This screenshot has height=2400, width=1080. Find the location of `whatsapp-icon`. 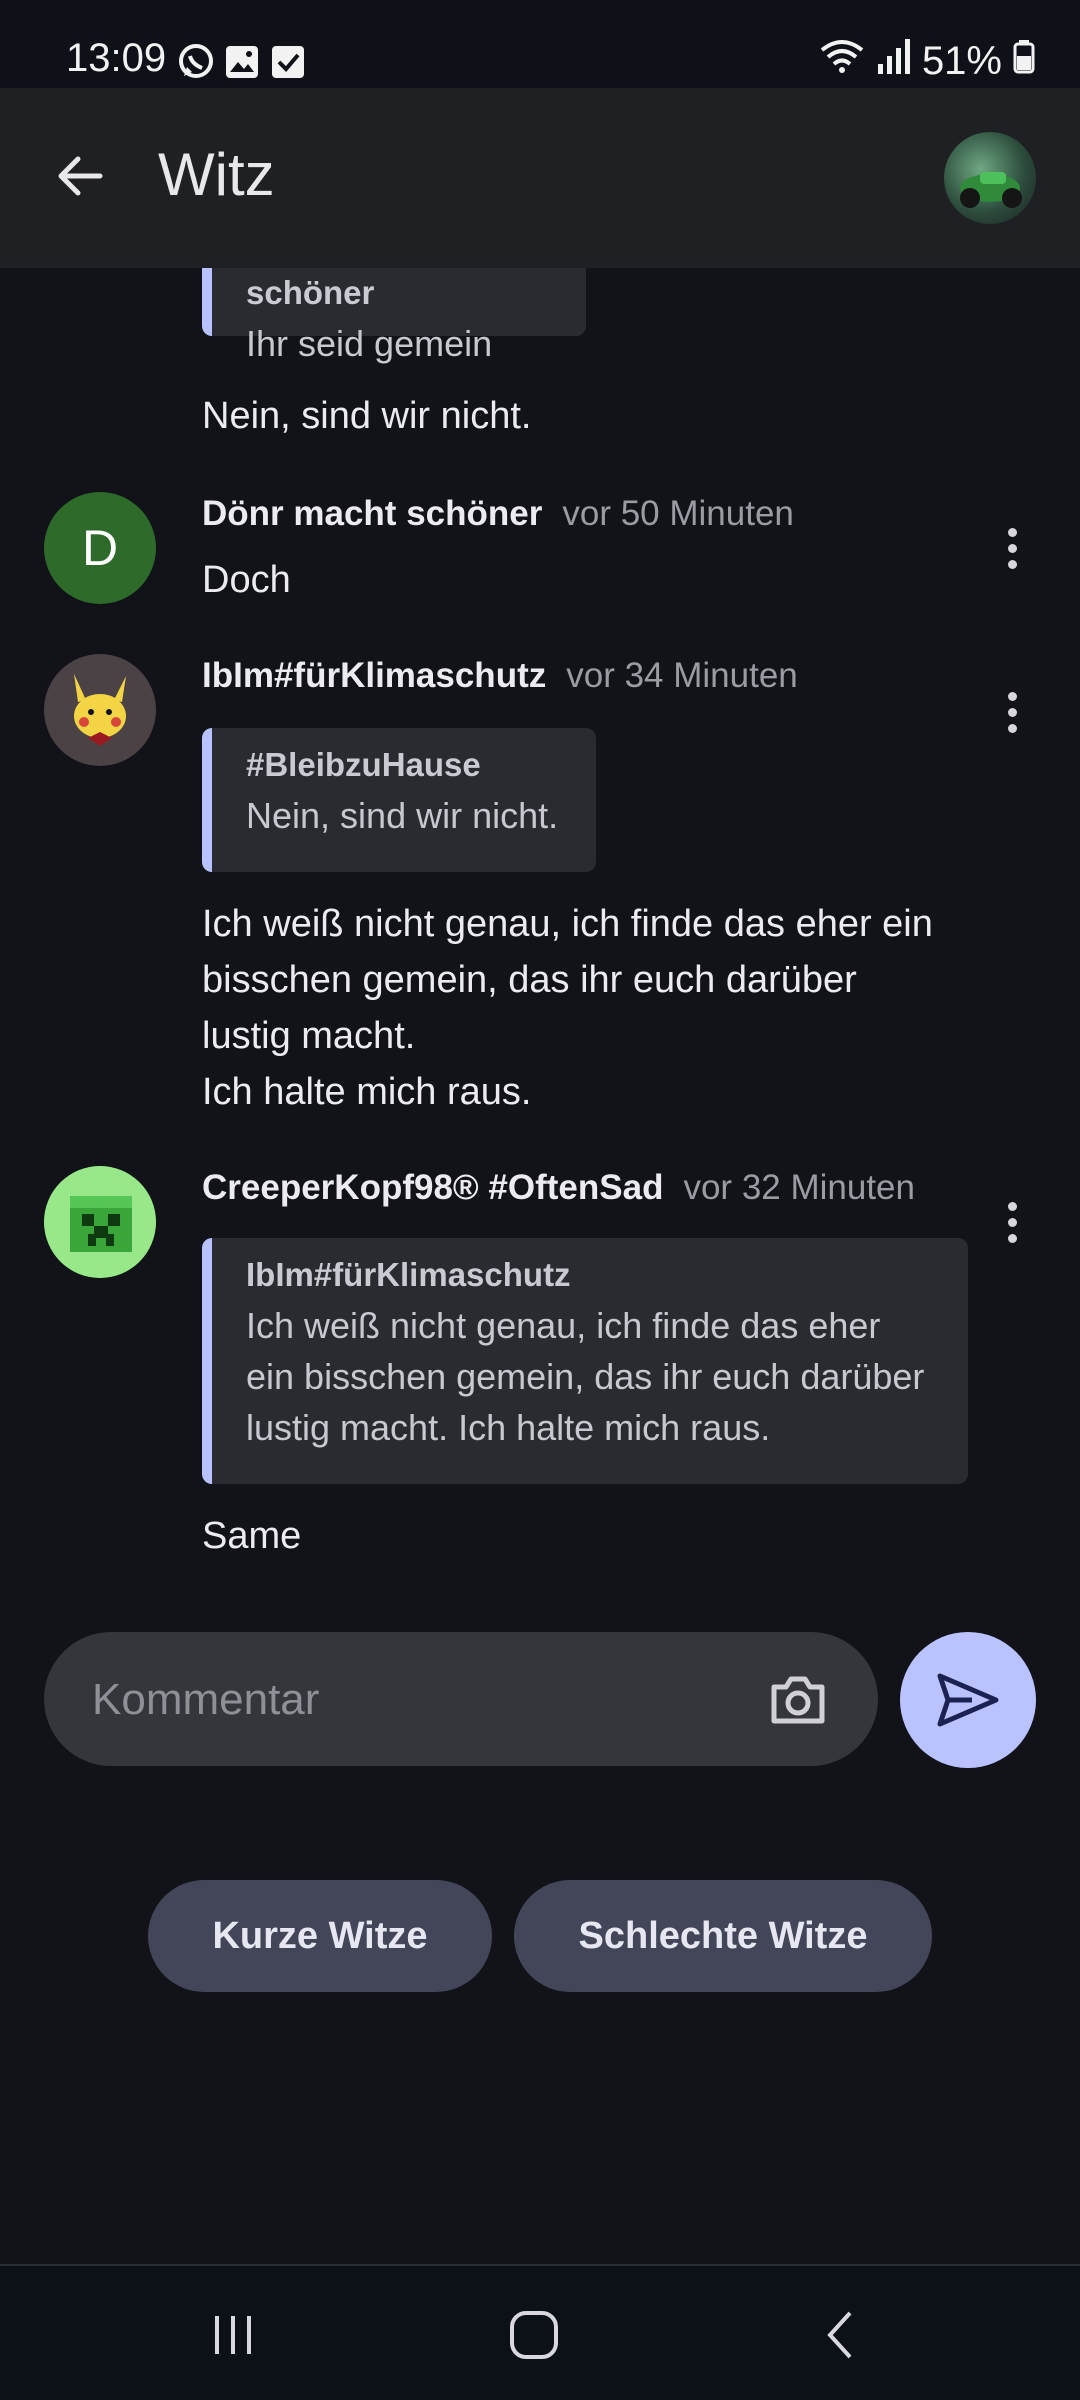

whatsapp-icon is located at coordinates (196, 62).